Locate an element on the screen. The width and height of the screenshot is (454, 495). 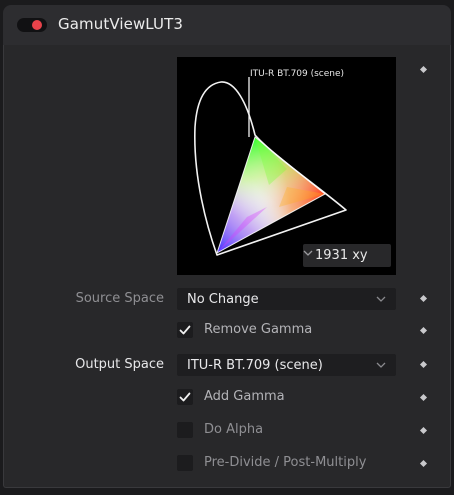
tool-enable-toggle is located at coordinates (32, 25).